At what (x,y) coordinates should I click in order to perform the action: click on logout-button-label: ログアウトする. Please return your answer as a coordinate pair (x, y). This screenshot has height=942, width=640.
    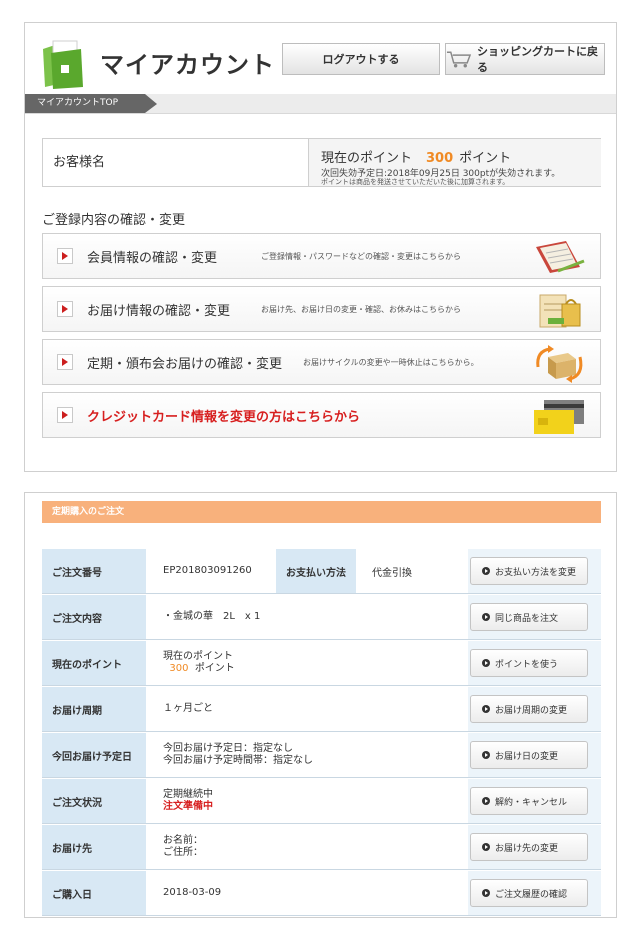
    Looking at the image, I should click on (361, 59).